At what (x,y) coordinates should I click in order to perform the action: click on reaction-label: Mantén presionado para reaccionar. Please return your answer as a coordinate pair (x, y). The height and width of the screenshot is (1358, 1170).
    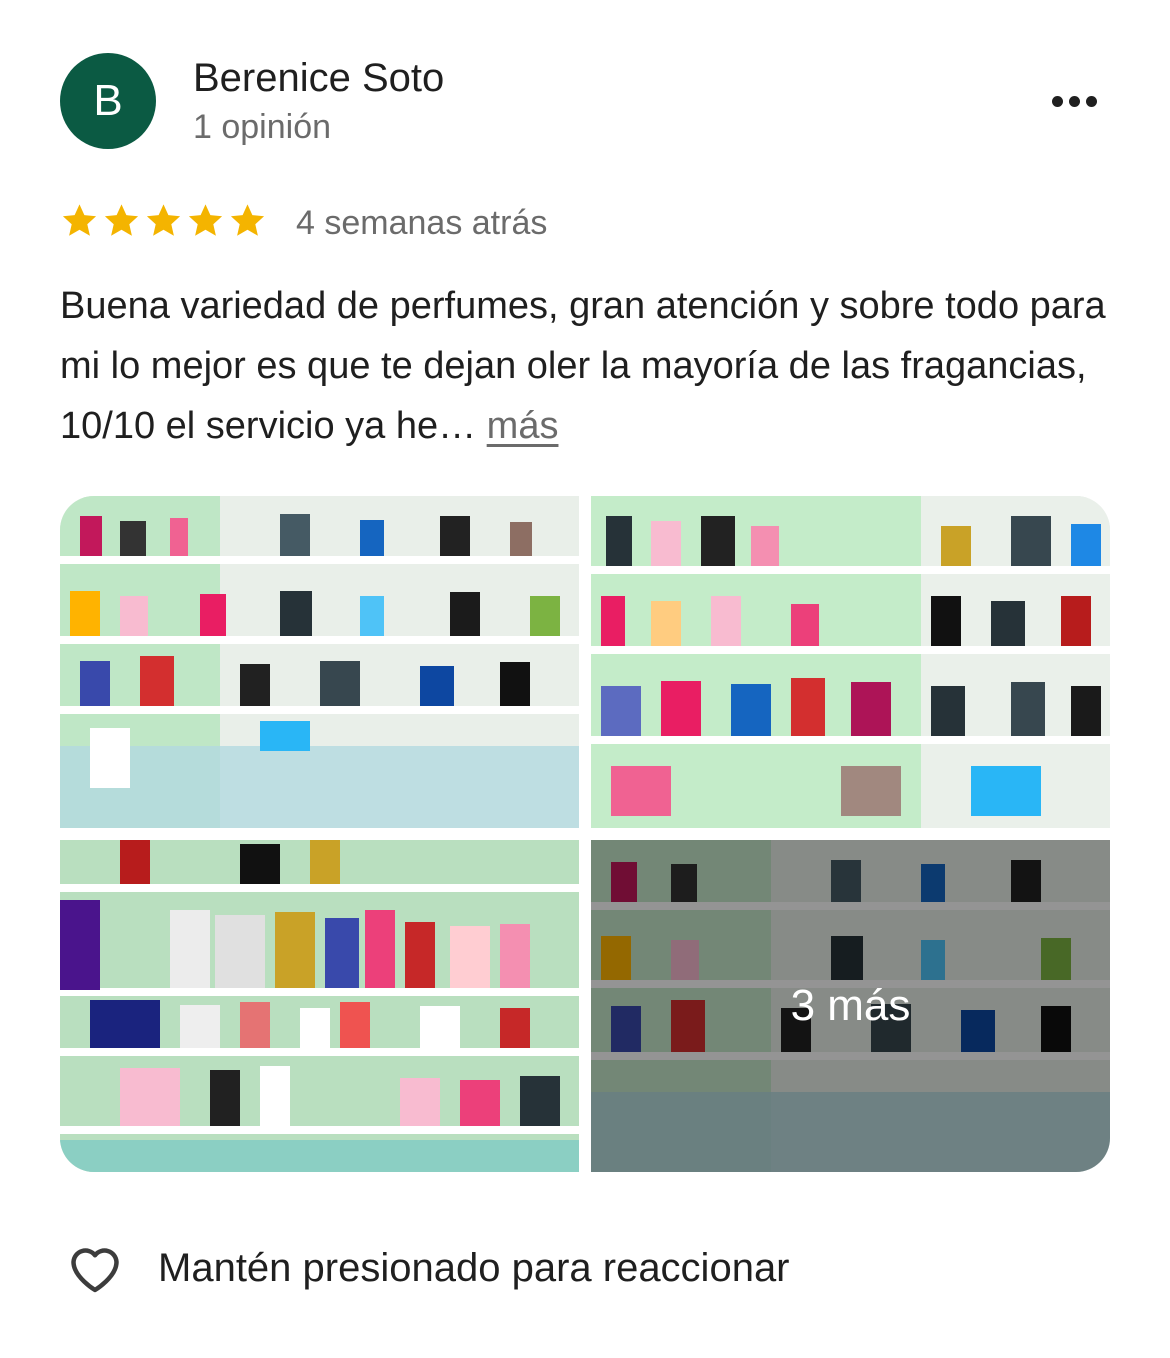
    Looking at the image, I should click on (474, 1267).